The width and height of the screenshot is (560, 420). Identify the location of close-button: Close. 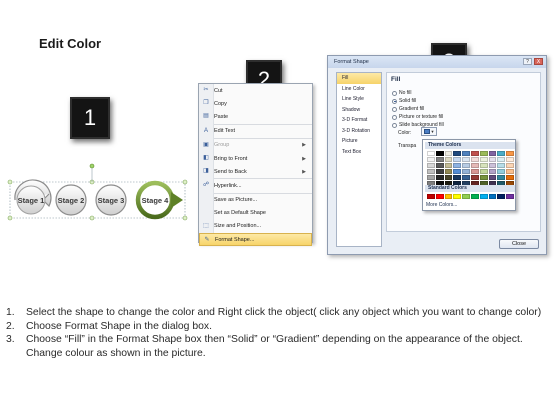
(519, 244).